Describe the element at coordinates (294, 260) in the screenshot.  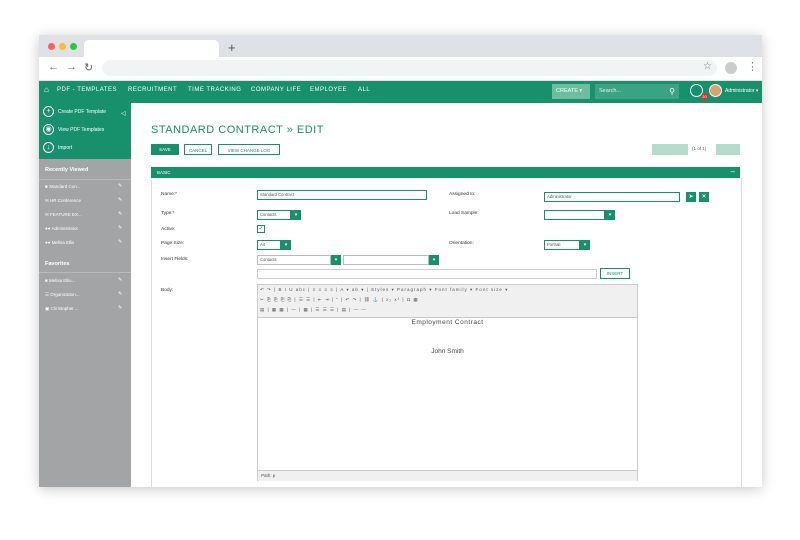
I see `insert-module-select: Contacts` at that location.